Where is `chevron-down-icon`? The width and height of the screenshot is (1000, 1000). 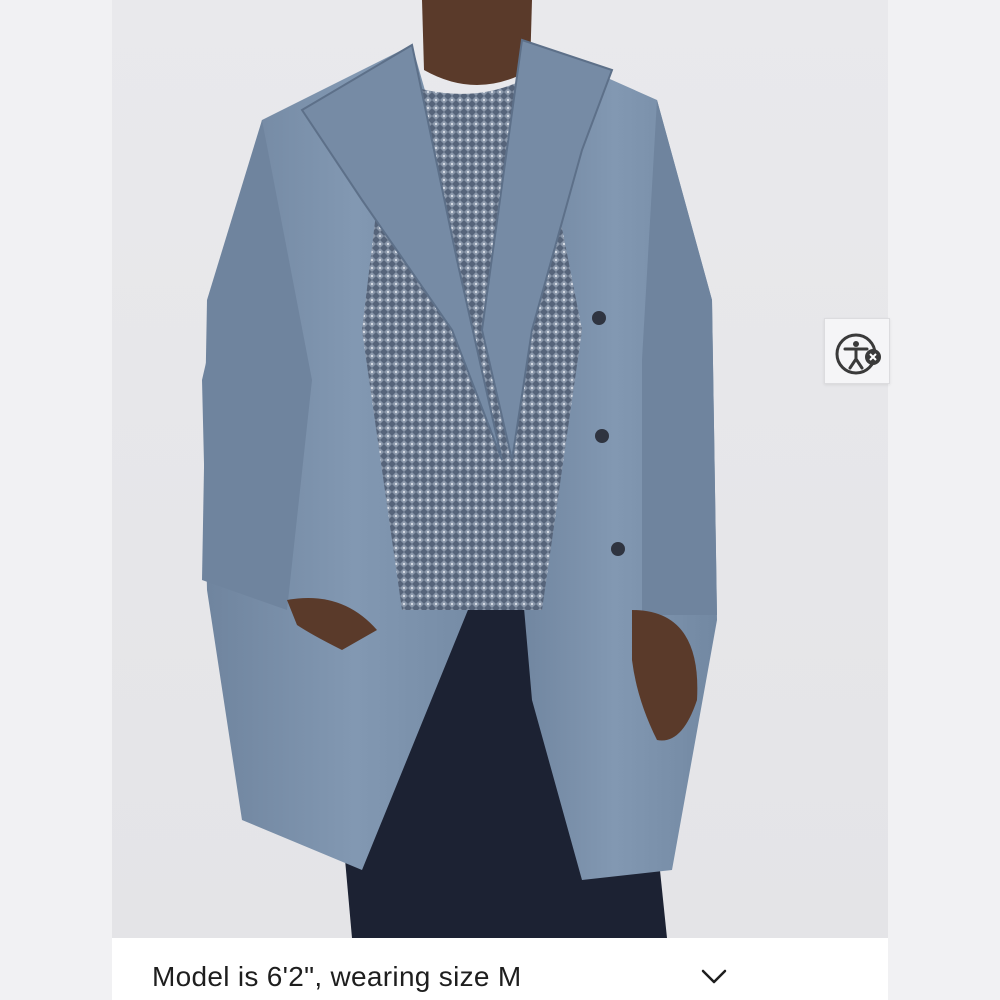 chevron-down-icon is located at coordinates (714, 976).